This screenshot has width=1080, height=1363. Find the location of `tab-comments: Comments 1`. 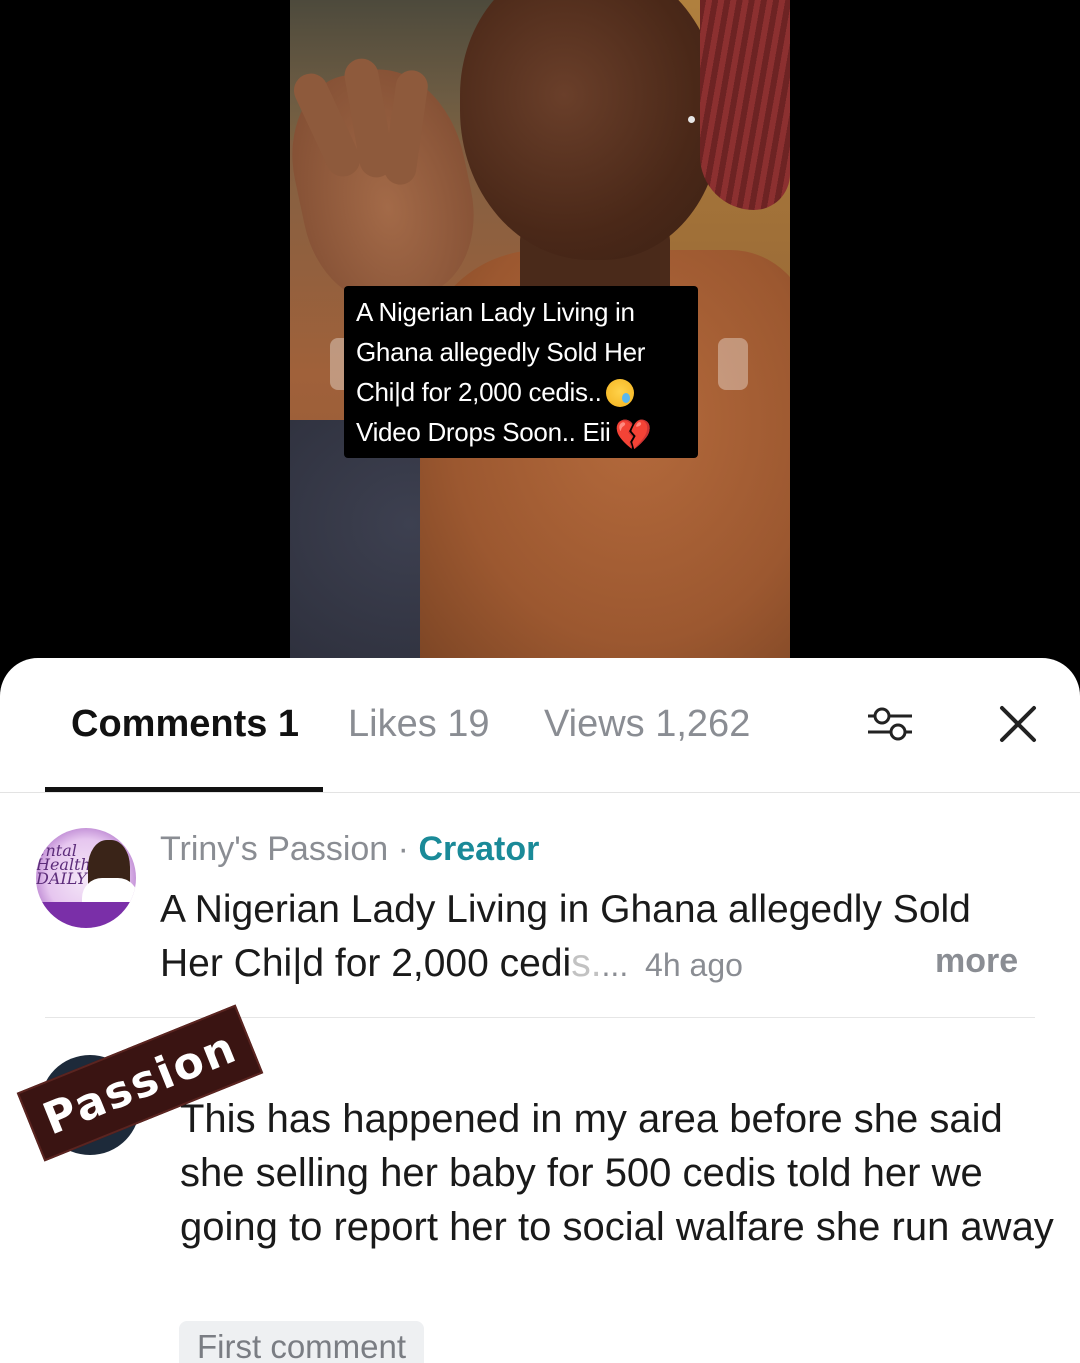

tab-comments: Comments 1 is located at coordinates (185, 724).